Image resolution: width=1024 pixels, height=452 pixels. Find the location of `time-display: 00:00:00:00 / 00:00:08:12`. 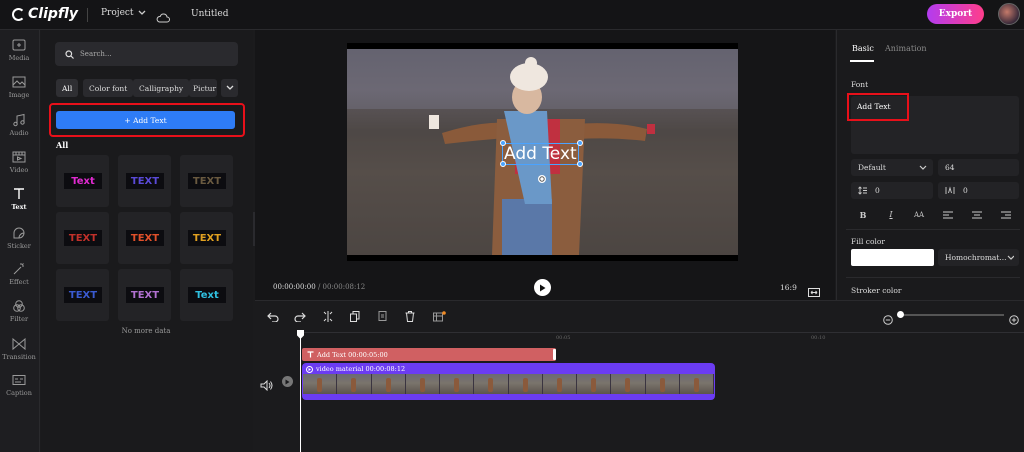

time-display: 00:00:00:00 / 00:00:08:12 is located at coordinates (319, 287).